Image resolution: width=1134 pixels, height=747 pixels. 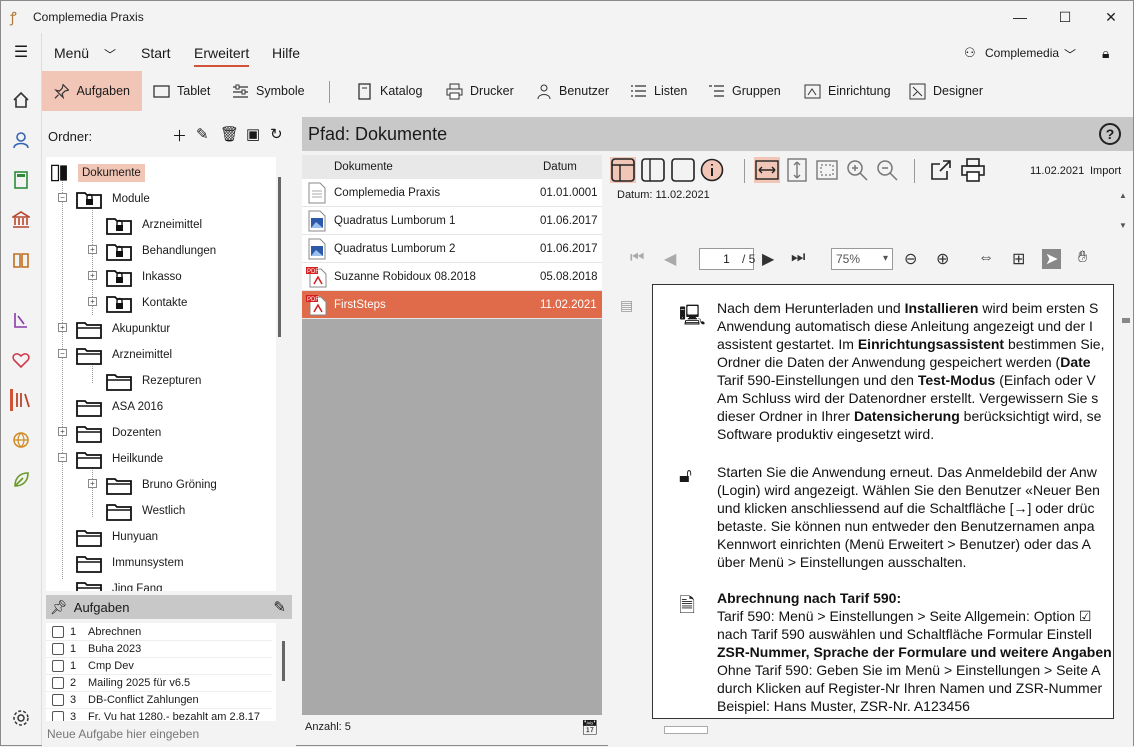 I want to click on tree-node-hunyuan: Hunyuan, so click(x=119, y=537).